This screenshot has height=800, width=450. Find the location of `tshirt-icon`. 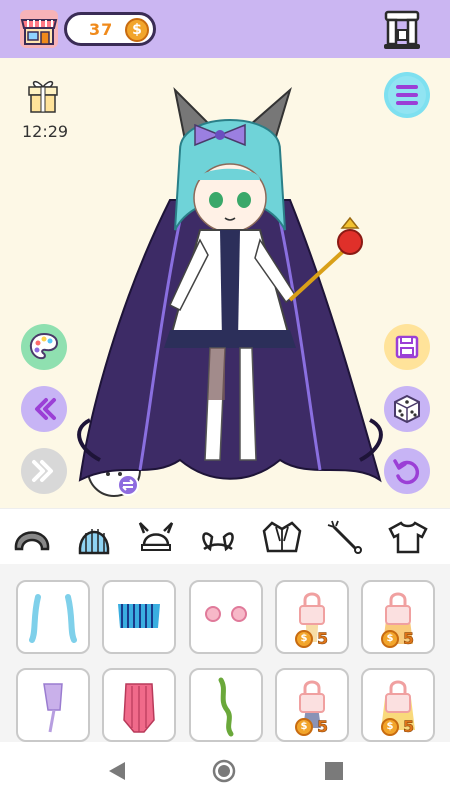

tshirt-icon is located at coordinates (408, 537).